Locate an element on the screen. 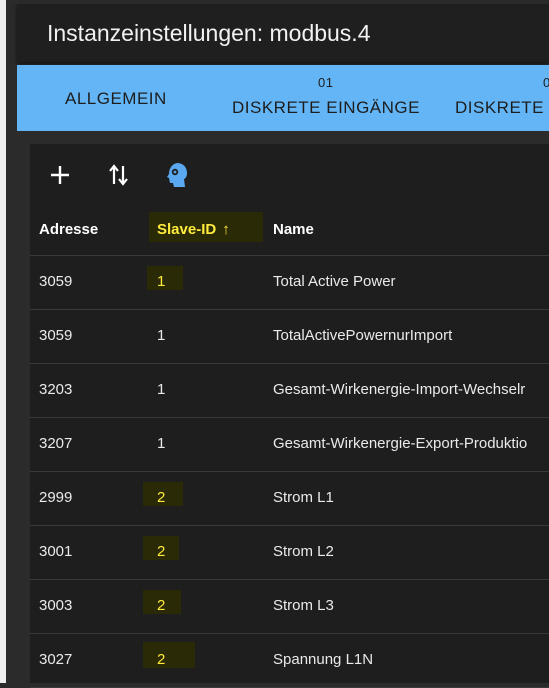  cell-name: Gesamt-Wirkenergie-Import-Wechselr is located at coordinates (399, 389).